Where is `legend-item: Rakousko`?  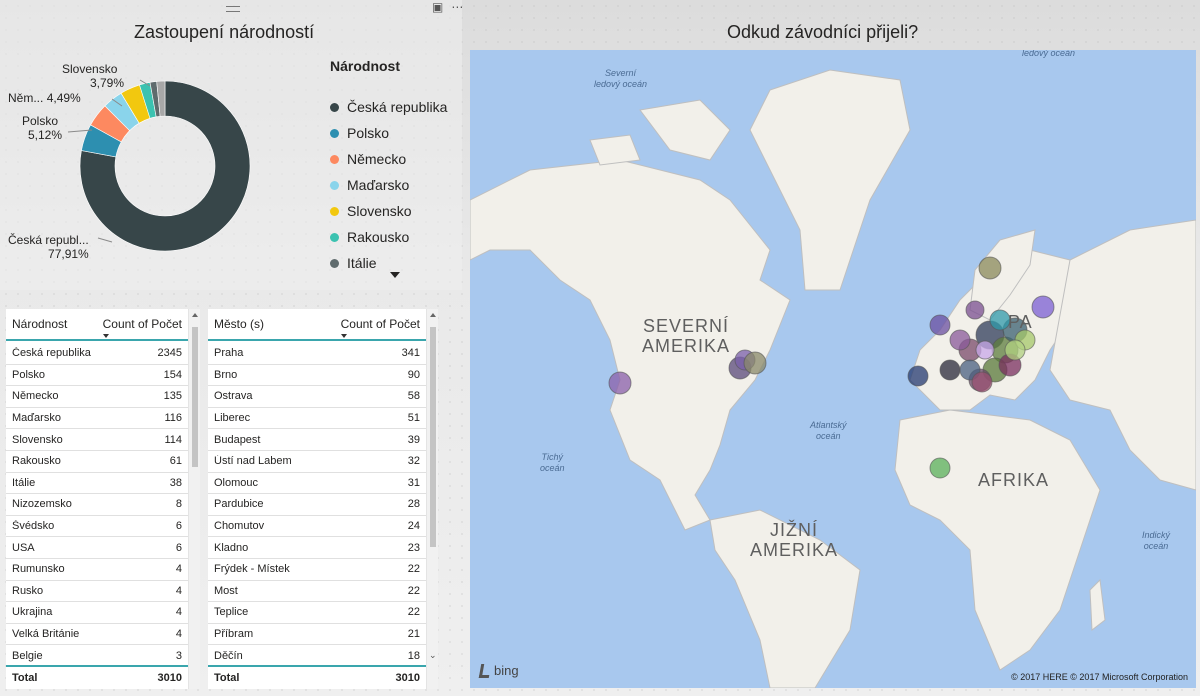
legend-item: Rakousko is located at coordinates (388, 237).